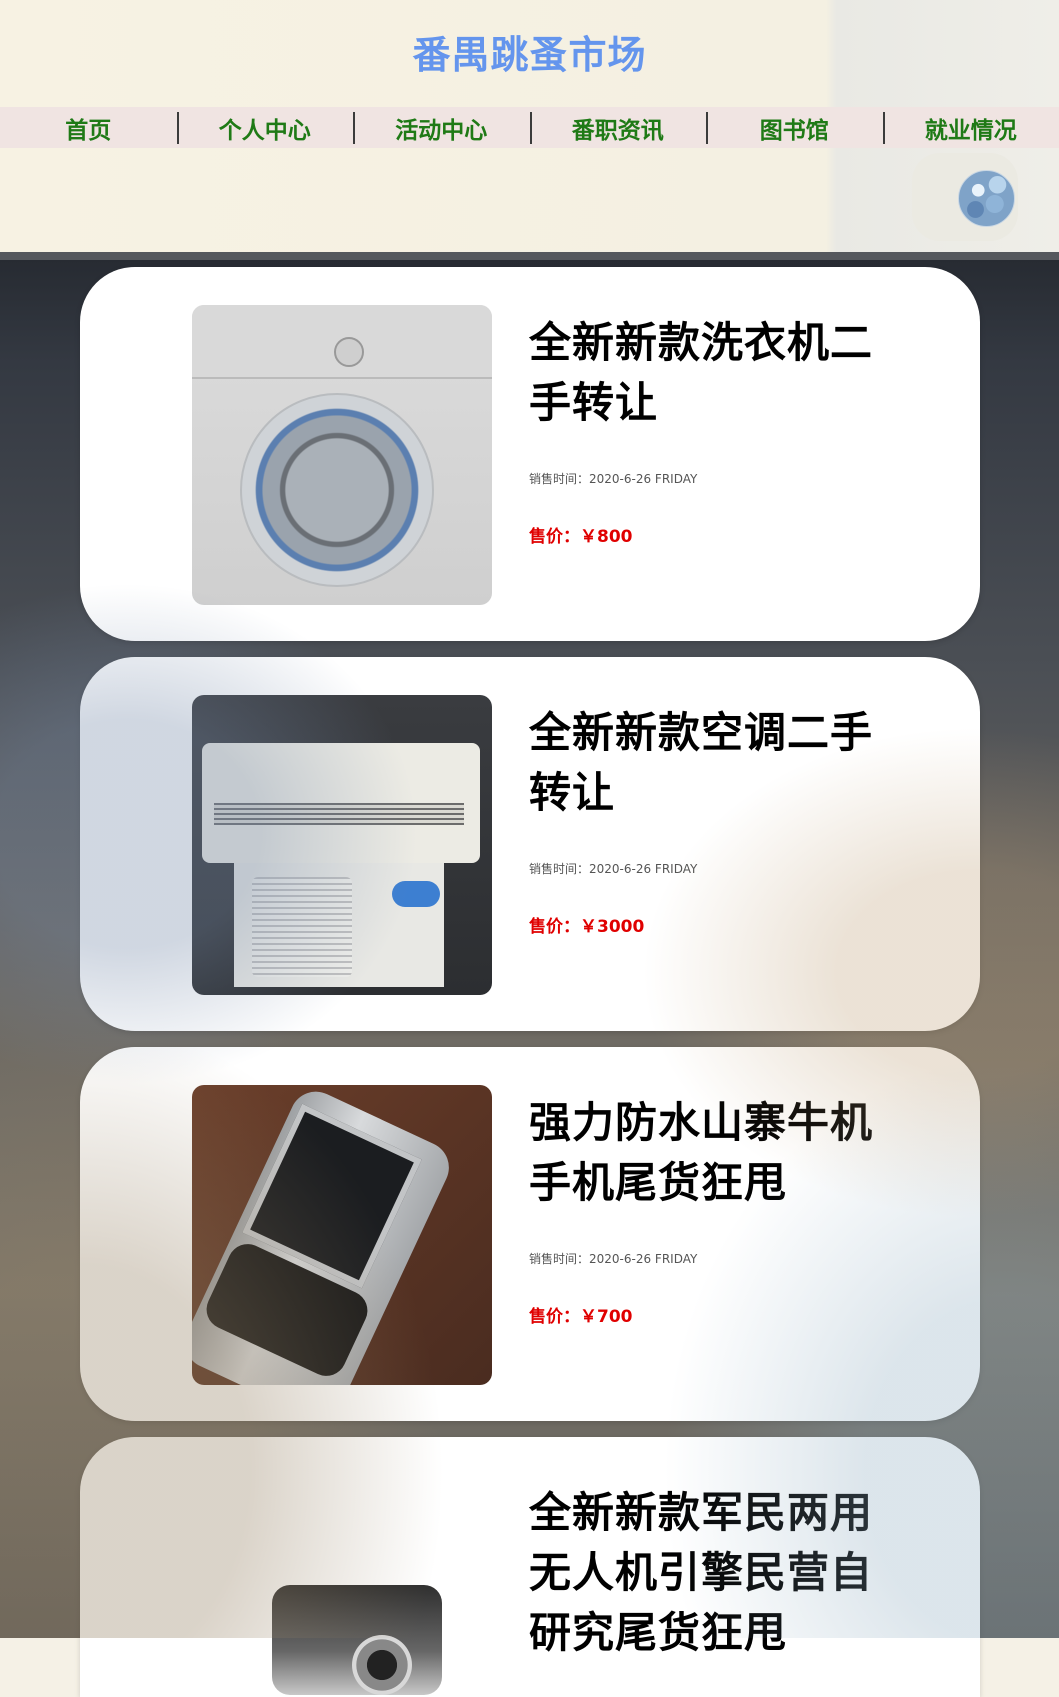  What do you see at coordinates (339, 814) in the screenshot?
I see `ac-vent` at bounding box center [339, 814].